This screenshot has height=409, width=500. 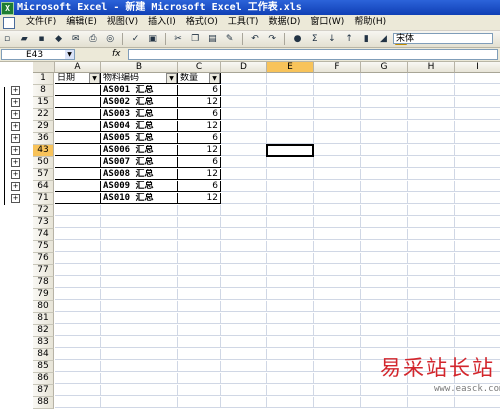 What do you see at coordinates (43, 103) in the screenshot?
I see `row-header: 15` at bounding box center [43, 103].